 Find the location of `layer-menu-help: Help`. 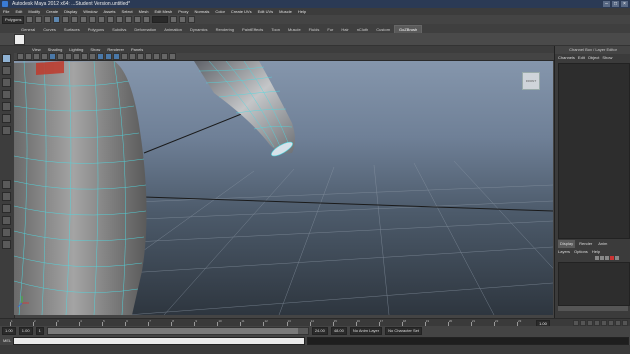

layer-menu-help: Help is located at coordinates (596, 251).